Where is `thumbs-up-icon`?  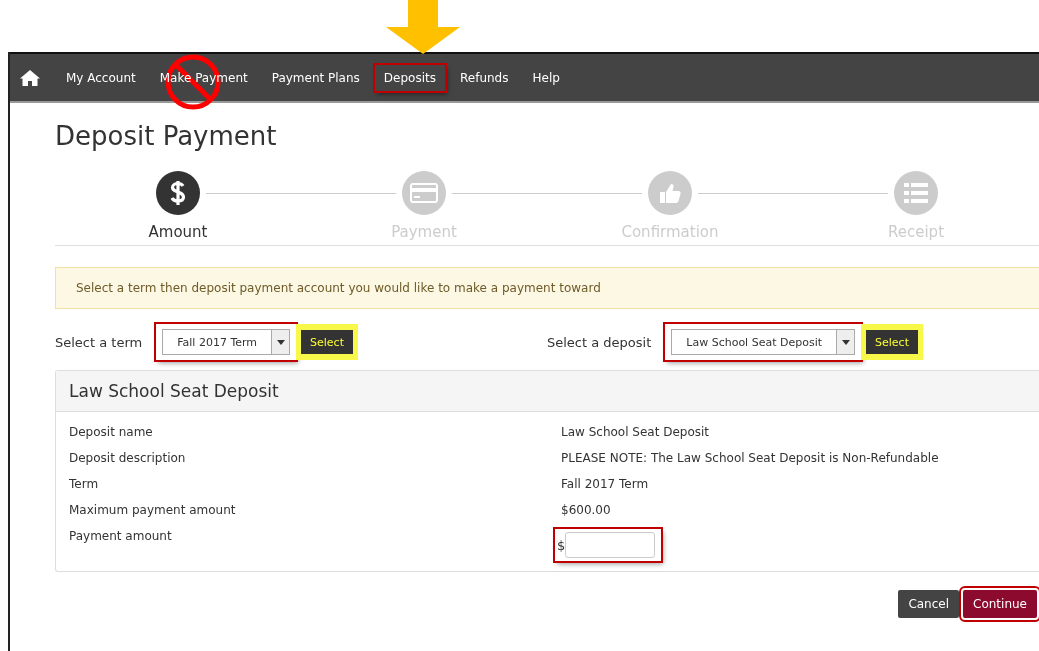 thumbs-up-icon is located at coordinates (670, 193).